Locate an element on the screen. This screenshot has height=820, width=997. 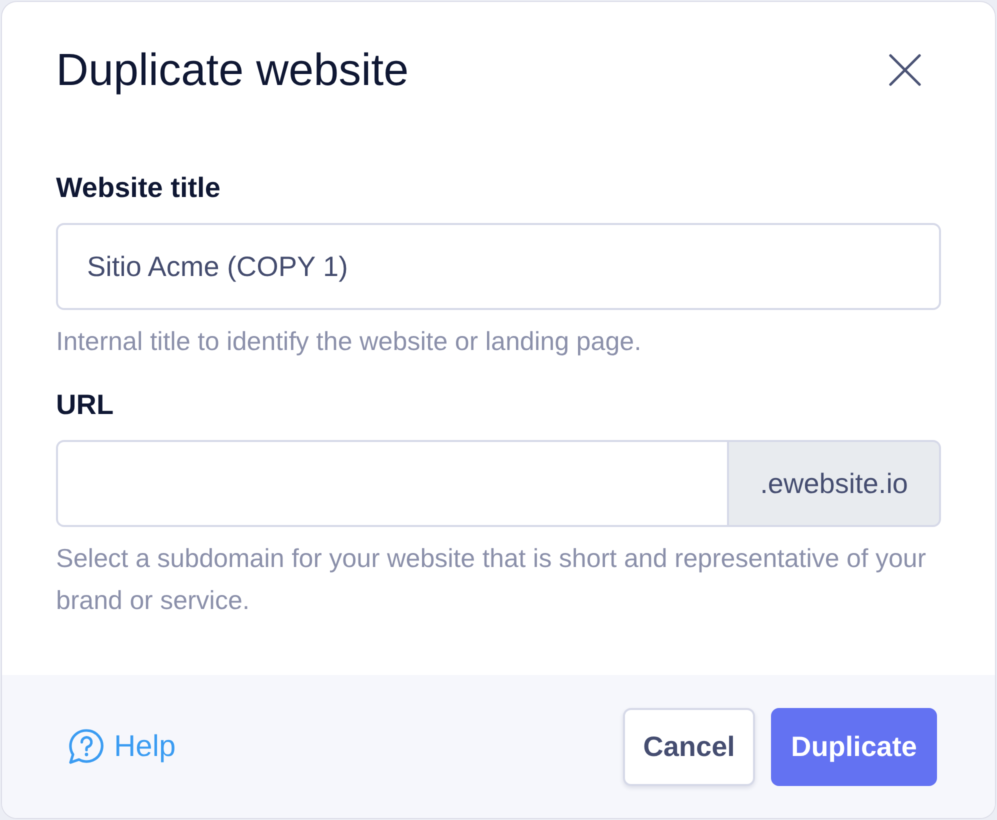
help-chat-icon is located at coordinates (86, 746).